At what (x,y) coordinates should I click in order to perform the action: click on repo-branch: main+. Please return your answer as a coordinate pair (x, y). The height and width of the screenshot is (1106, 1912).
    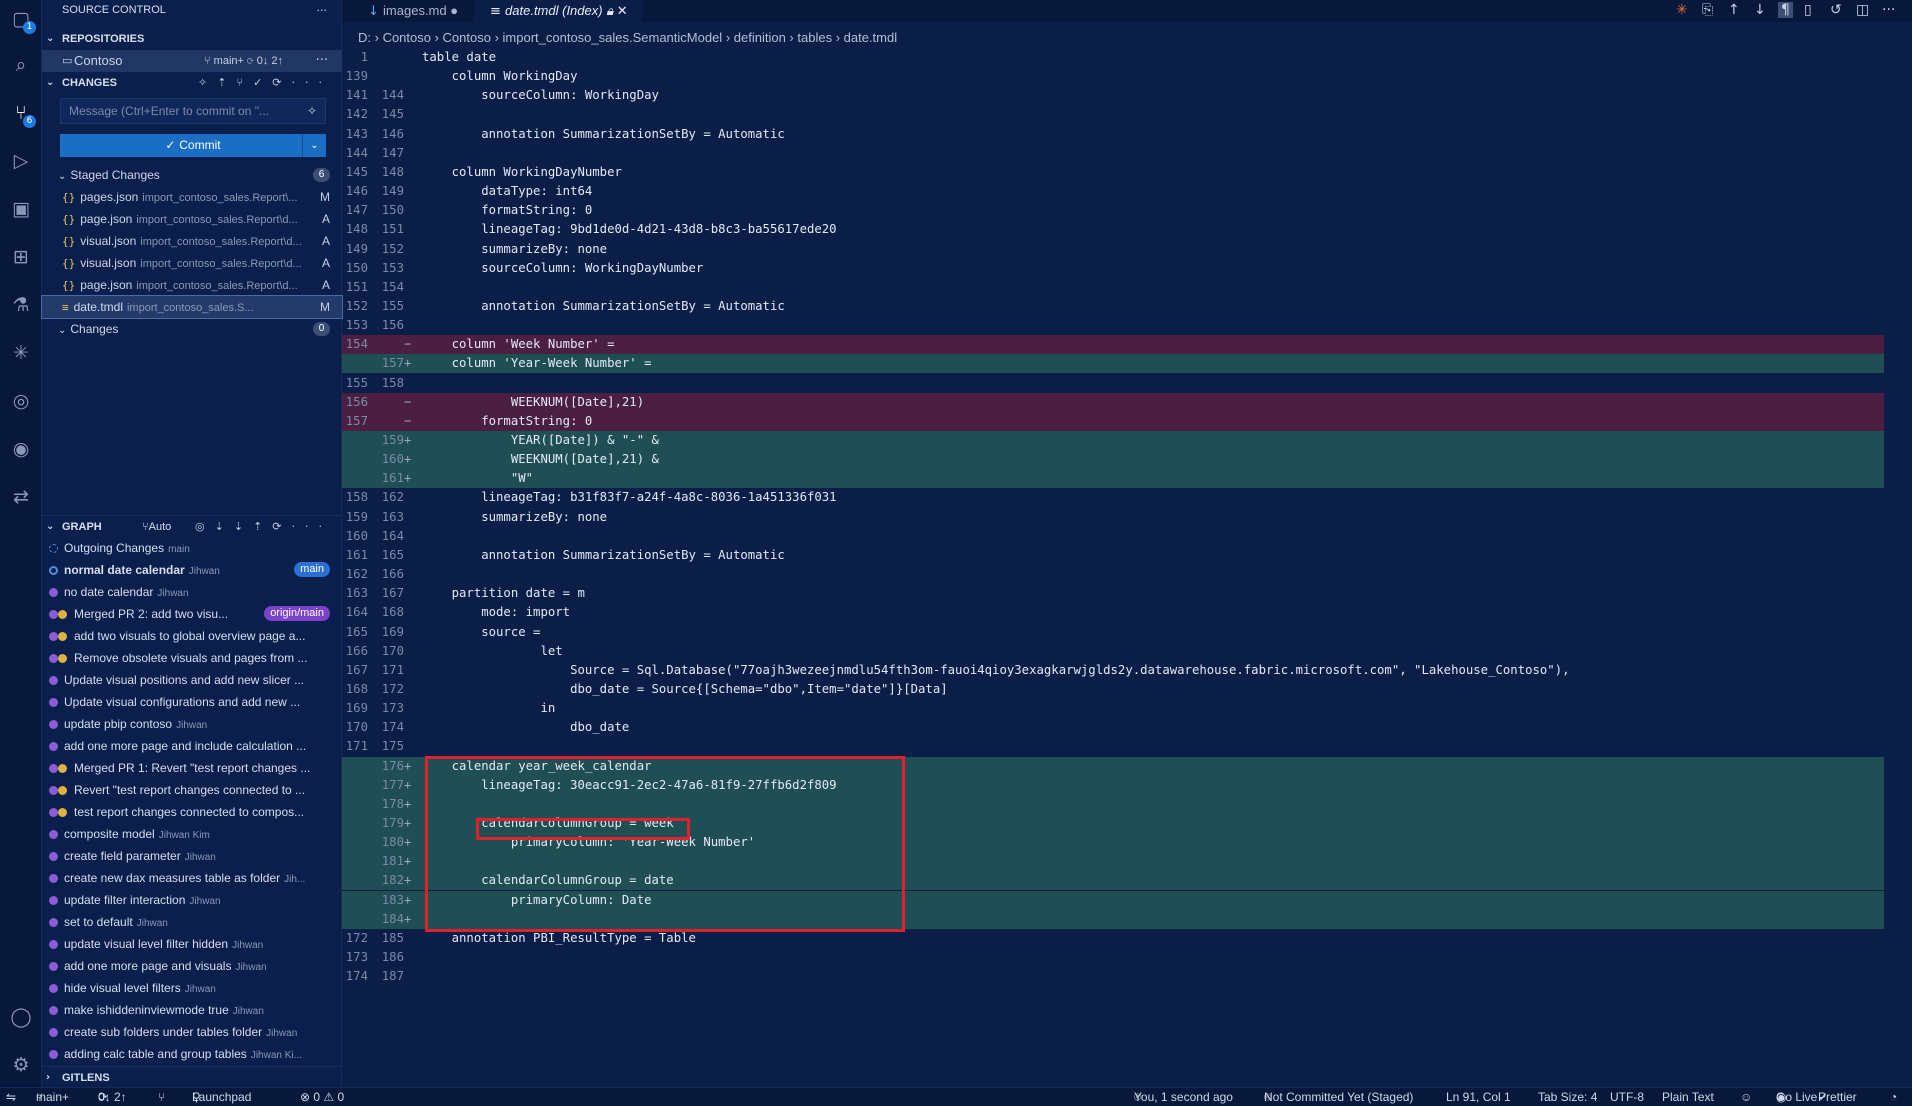
    Looking at the image, I should click on (229, 61).